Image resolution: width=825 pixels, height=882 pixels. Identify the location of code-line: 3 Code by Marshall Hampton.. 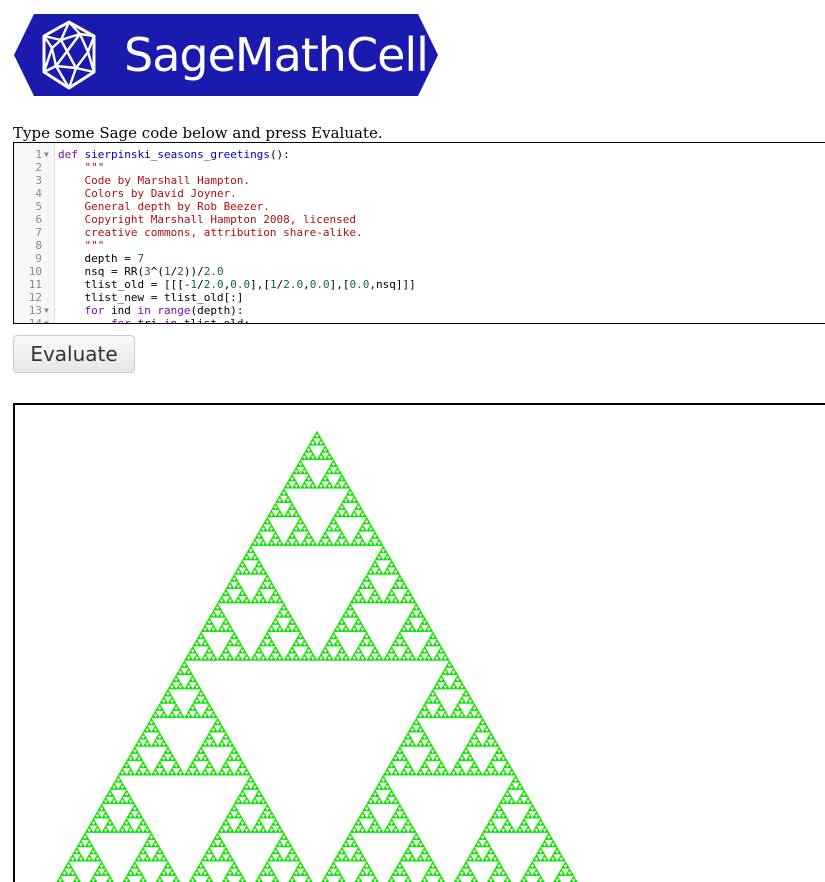
(419, 180).